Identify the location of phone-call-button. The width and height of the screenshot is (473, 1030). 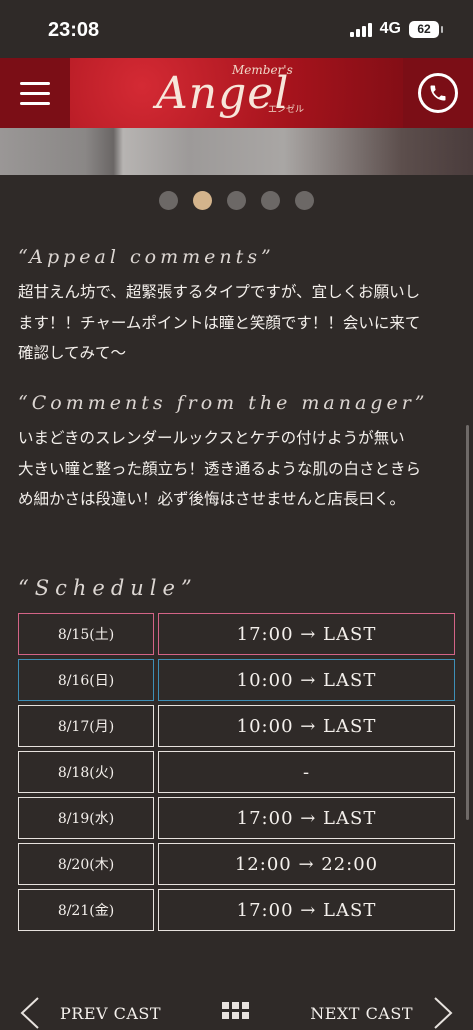
(438, 93).